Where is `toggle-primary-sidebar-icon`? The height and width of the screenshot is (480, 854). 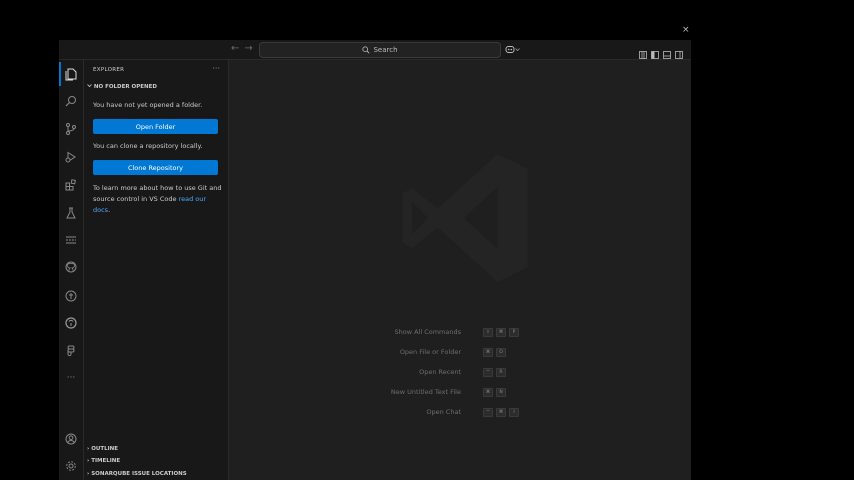
toggle-primary-sidebar-icon is located at coordinates (655, 51).